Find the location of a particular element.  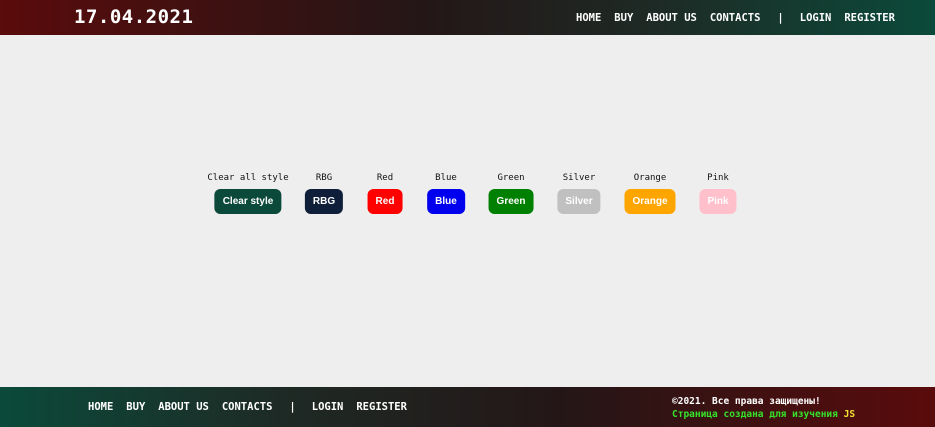

group-clear-style: Clear all style Clear style is located at coordinates (248, 193).